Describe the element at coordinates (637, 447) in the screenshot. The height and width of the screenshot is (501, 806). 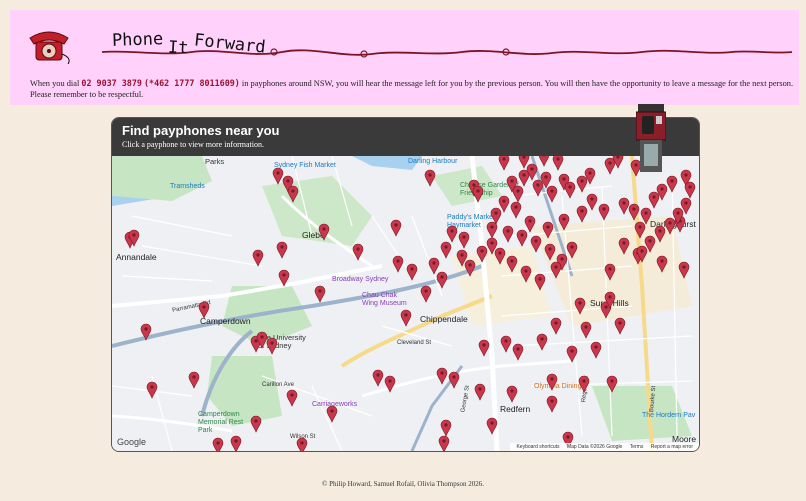
I see `terms-link: Terms` at that location.